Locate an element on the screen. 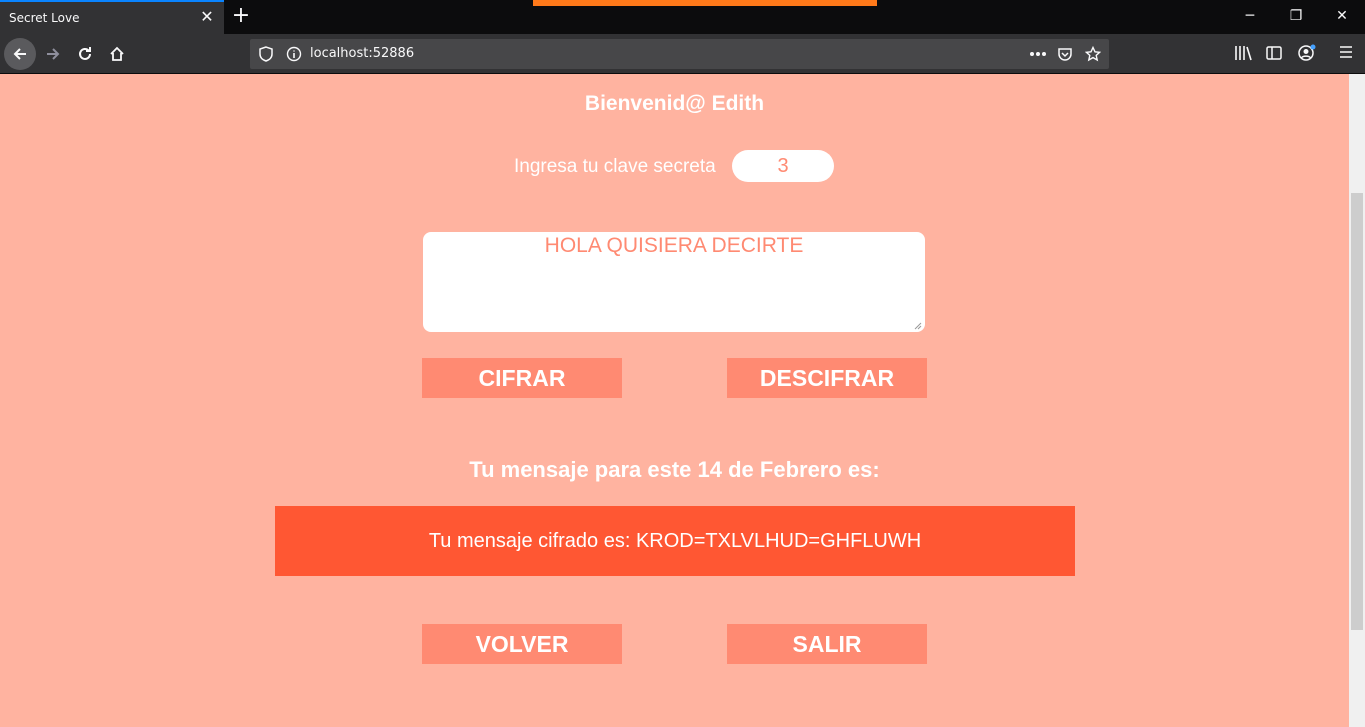 The width and height of the screenshot is (1365, 727). url-bar: localhost:52886 is located at coordinates (679, 54).